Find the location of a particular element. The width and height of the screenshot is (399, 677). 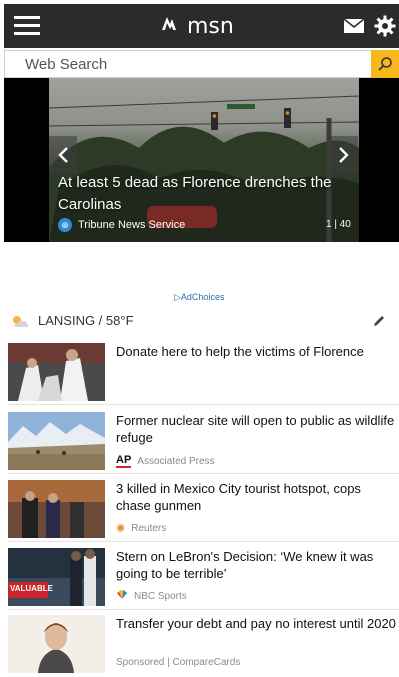

search-button is located at coordinates (385, 64).